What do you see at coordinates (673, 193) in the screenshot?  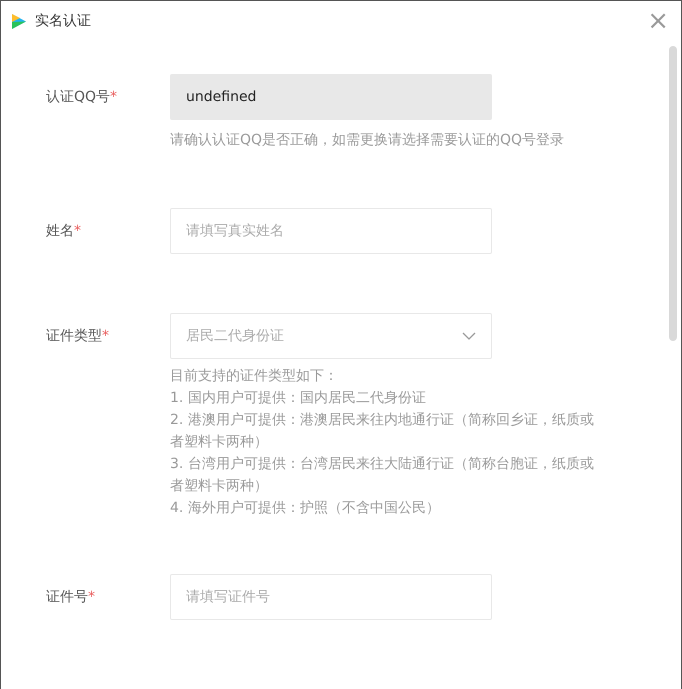 I see `scrollbar` at bounding box center [673, 193].